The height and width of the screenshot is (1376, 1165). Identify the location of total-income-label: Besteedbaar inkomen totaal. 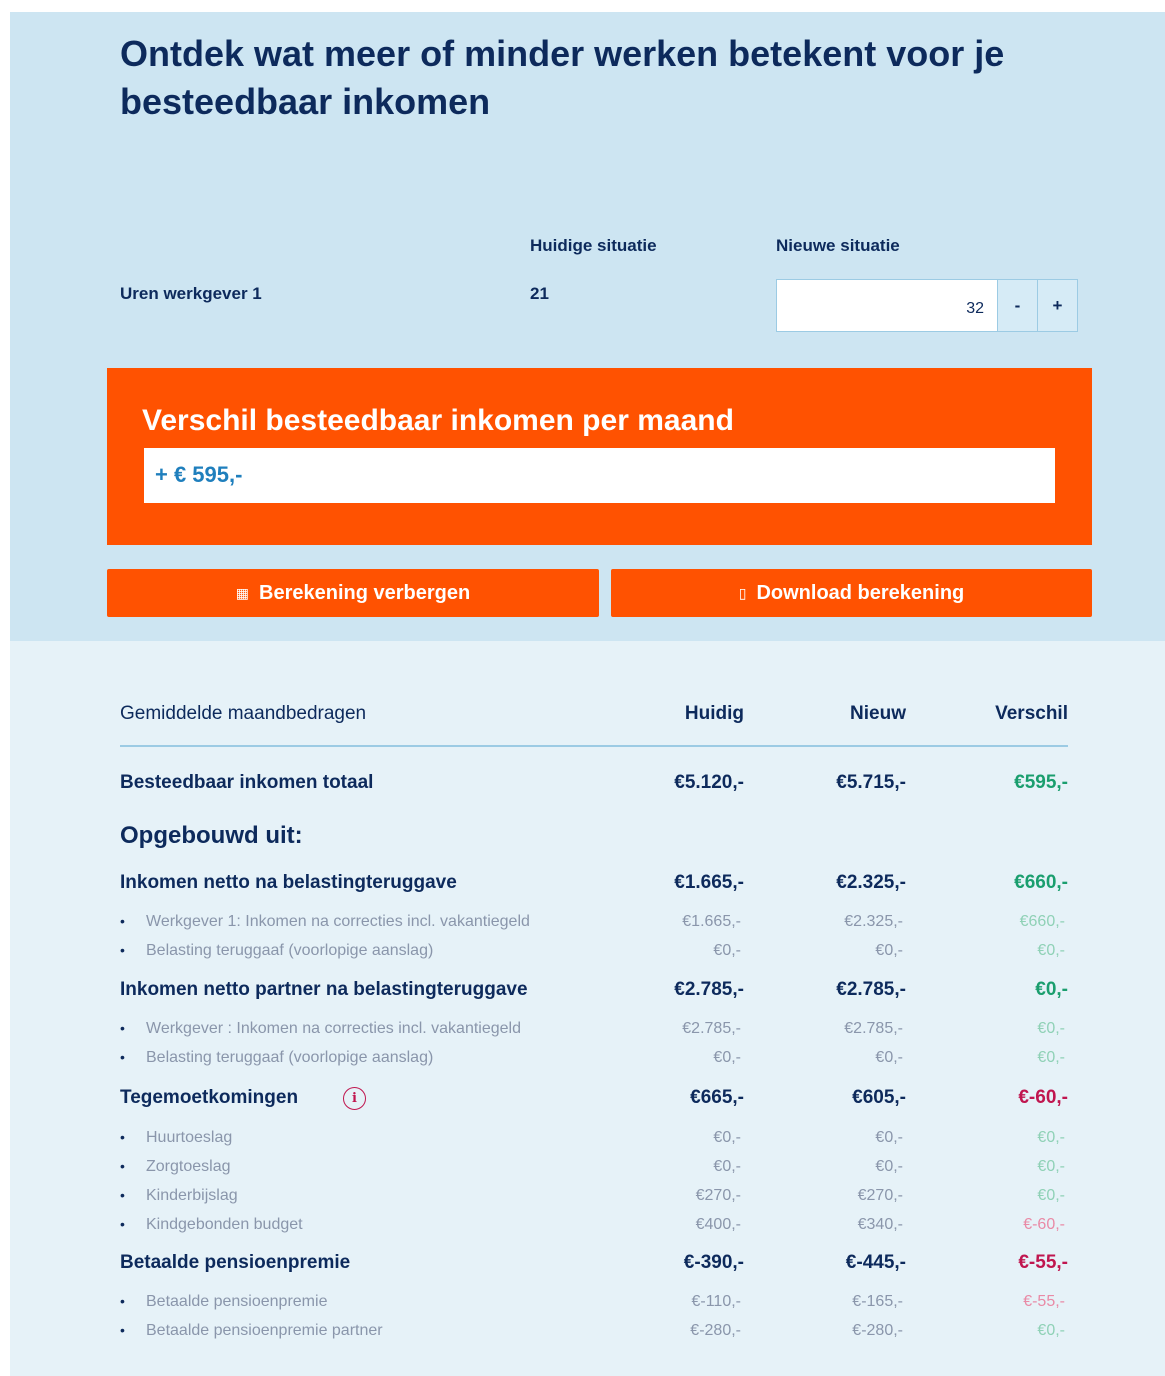
(247, 782).